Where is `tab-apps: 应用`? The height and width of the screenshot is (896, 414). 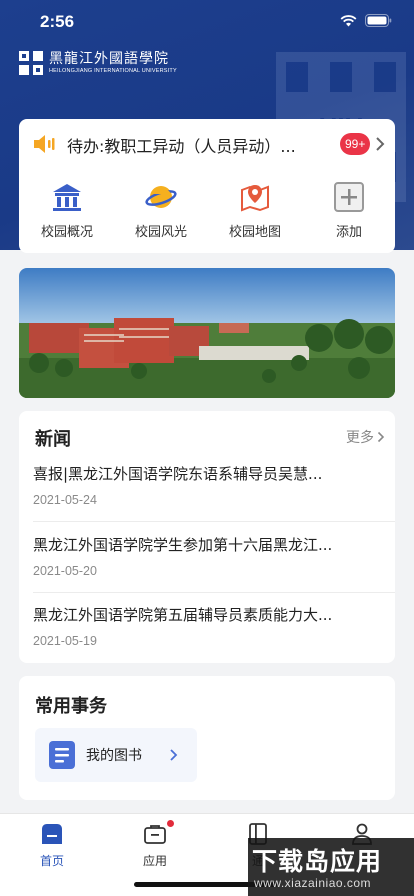
tab-apps: 应用 is located at coordinates (155, 844).